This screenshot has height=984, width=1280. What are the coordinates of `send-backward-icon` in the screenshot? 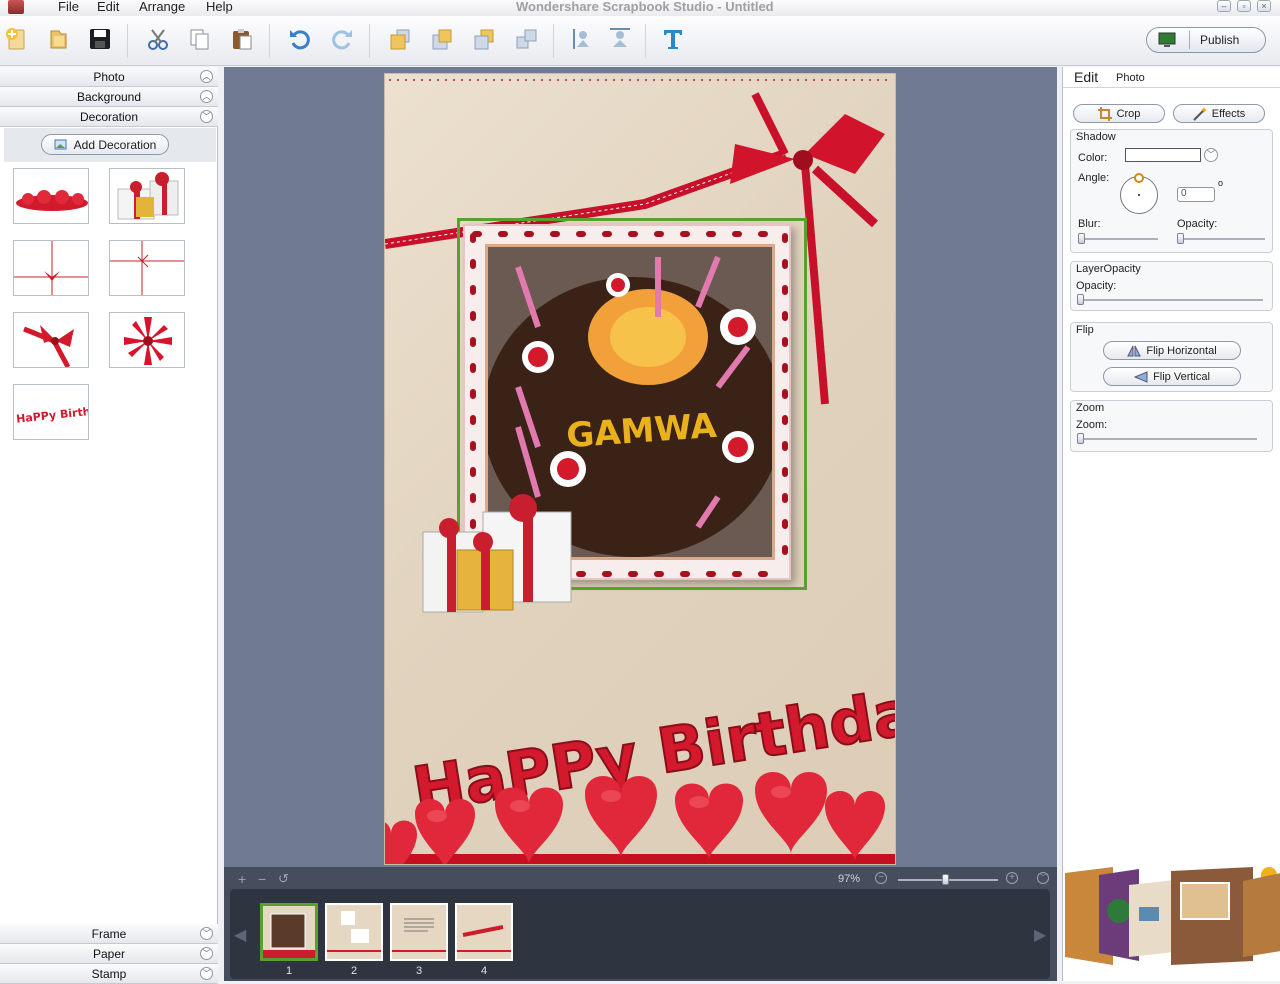 It's located at (484, 39).